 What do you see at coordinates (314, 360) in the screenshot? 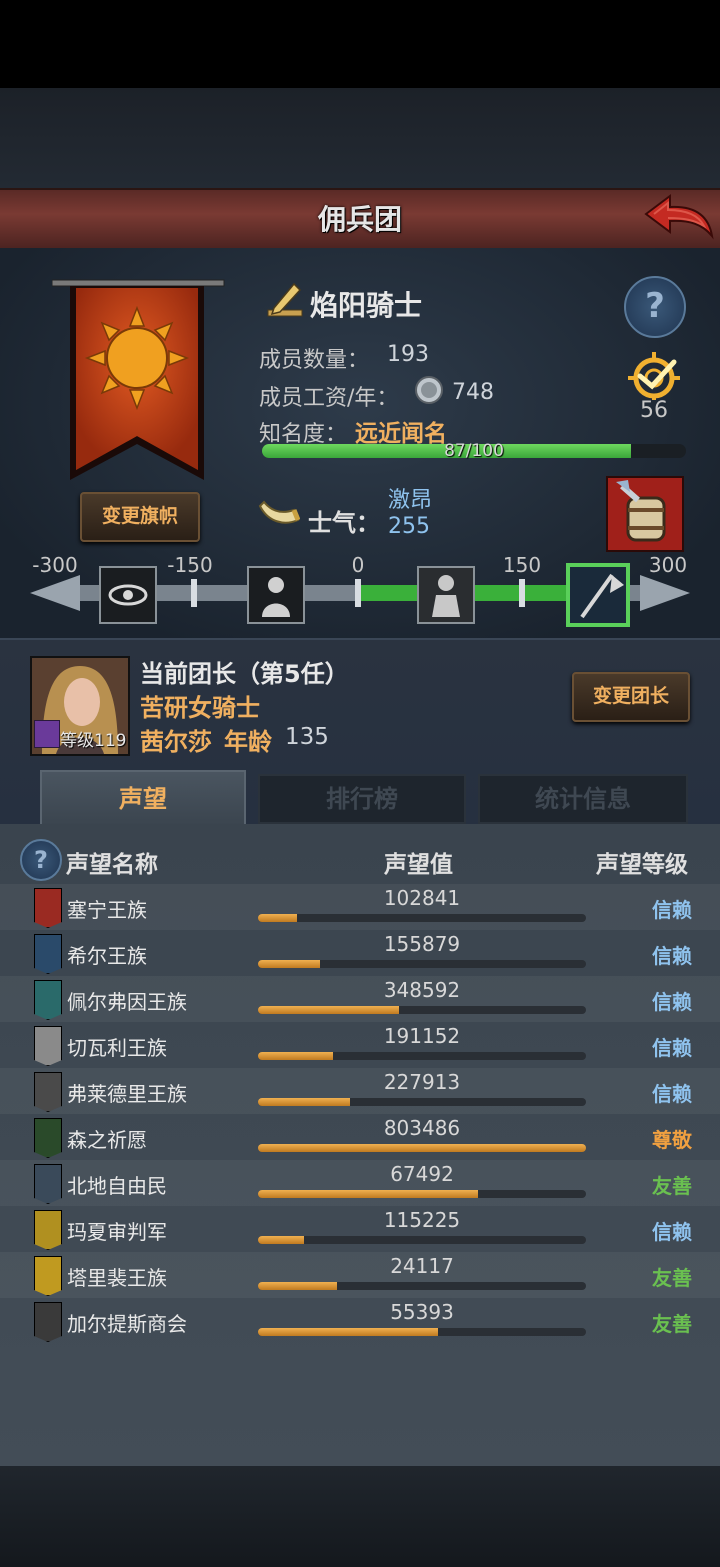
I see `member-count-label: 成员数量：` at bounding box center [314, 360].